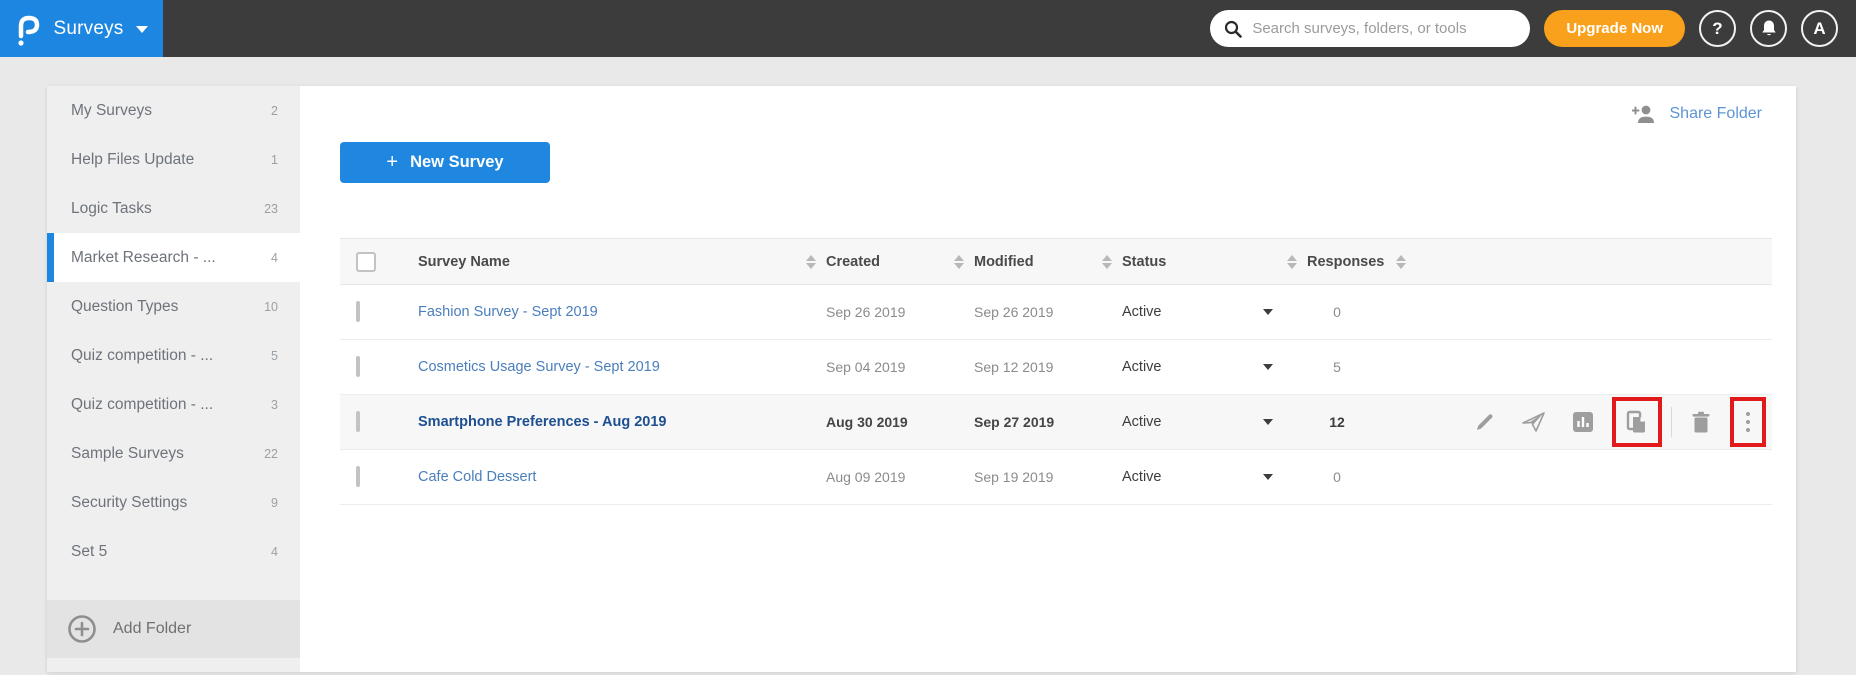 The image size is (1856, 675). I want to click on modified-date: Sep 12 2019, so click(1014, 367).